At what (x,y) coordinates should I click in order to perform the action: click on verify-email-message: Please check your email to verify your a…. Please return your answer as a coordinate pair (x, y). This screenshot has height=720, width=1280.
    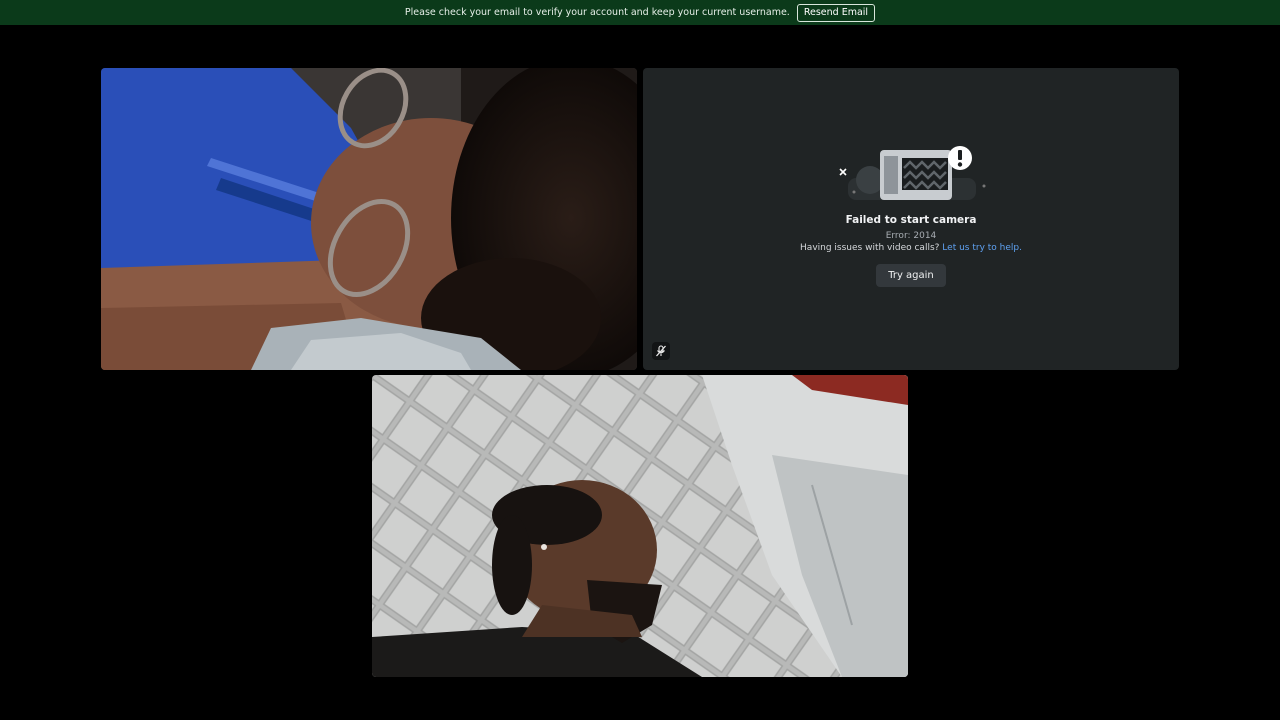
    Looking at the image, I should click on (597, 12).